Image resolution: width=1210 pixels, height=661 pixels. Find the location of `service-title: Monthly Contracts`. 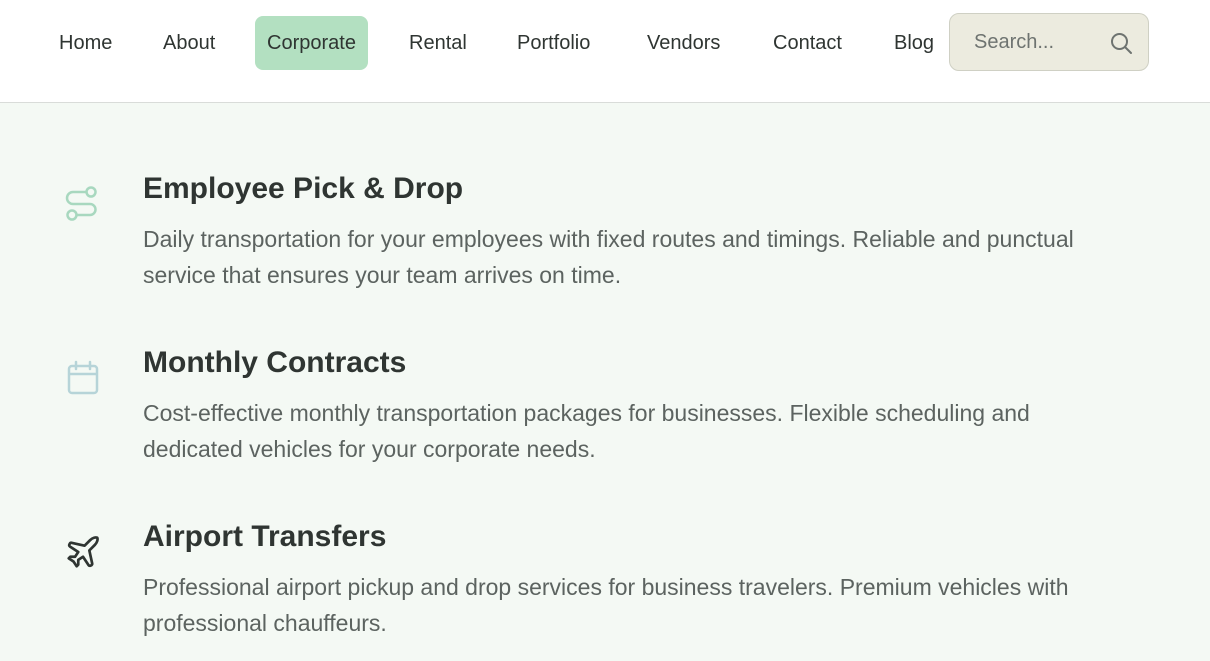

service-title: Monthly Contracts is located at coordinates (275, 362).